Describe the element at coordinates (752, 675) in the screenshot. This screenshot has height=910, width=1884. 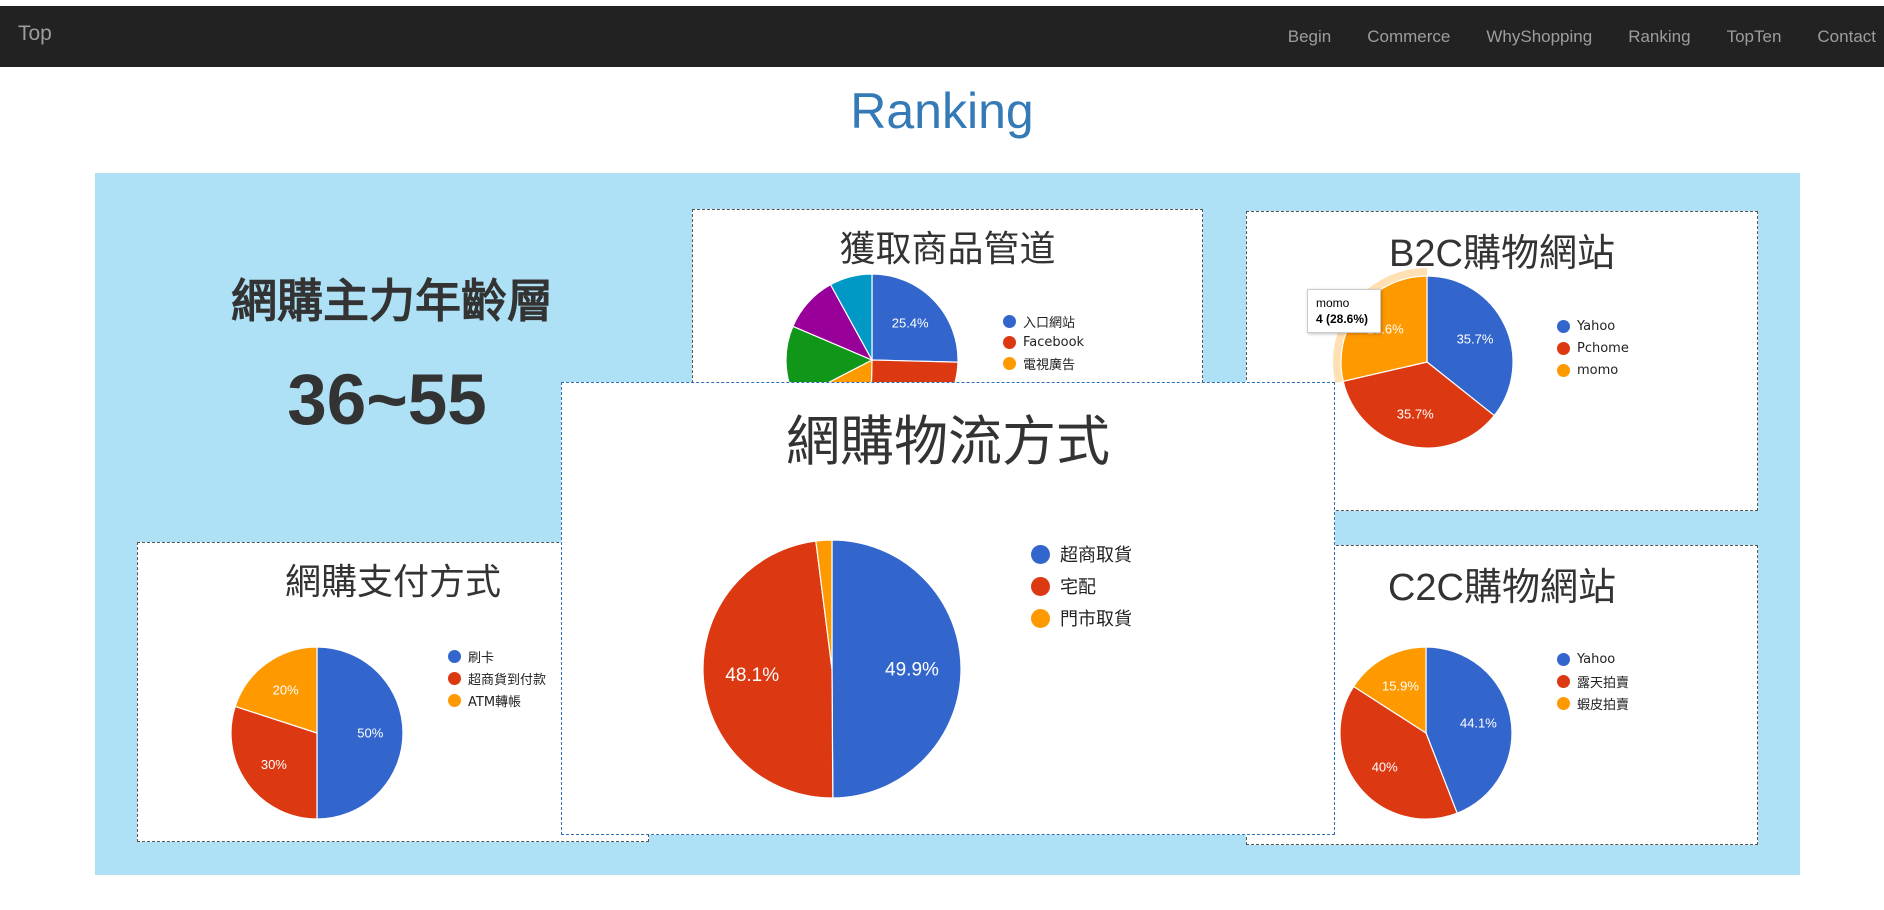
I see `slice-label: 48.1%` at that location.